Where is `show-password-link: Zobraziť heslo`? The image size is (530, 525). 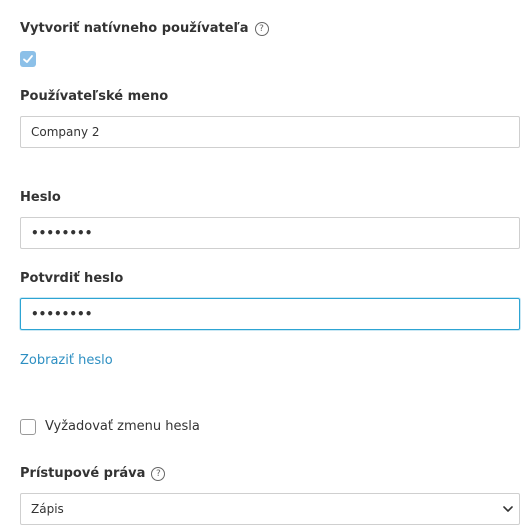
show-password-link: Zobraziť heslo is located at coordinates (66, 361).